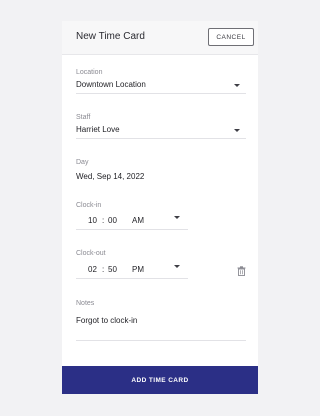 The height and width of the screenshot is (416, 320). What do you see at coordinates (110, 36) in the screenshot?
I see `form-title: New Time Card` at bounding box center [110, 36].